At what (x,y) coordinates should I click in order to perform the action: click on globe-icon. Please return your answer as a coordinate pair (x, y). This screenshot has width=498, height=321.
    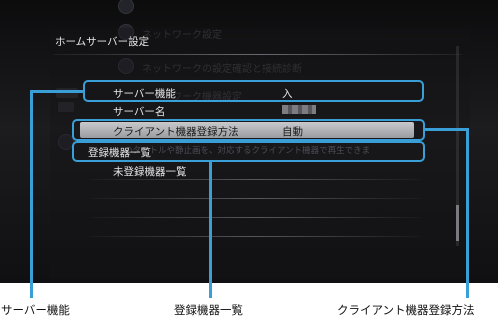
    Looking at the image, I should click on (126, 7).